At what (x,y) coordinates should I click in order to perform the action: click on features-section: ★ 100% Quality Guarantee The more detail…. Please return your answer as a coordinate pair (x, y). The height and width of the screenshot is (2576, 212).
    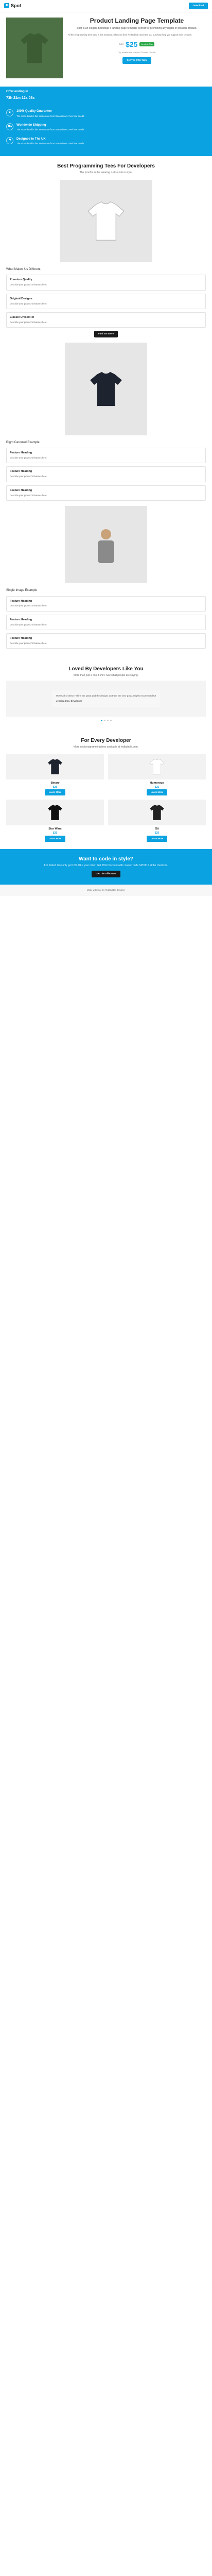
    Looking at the image, I should click on (106, 130).